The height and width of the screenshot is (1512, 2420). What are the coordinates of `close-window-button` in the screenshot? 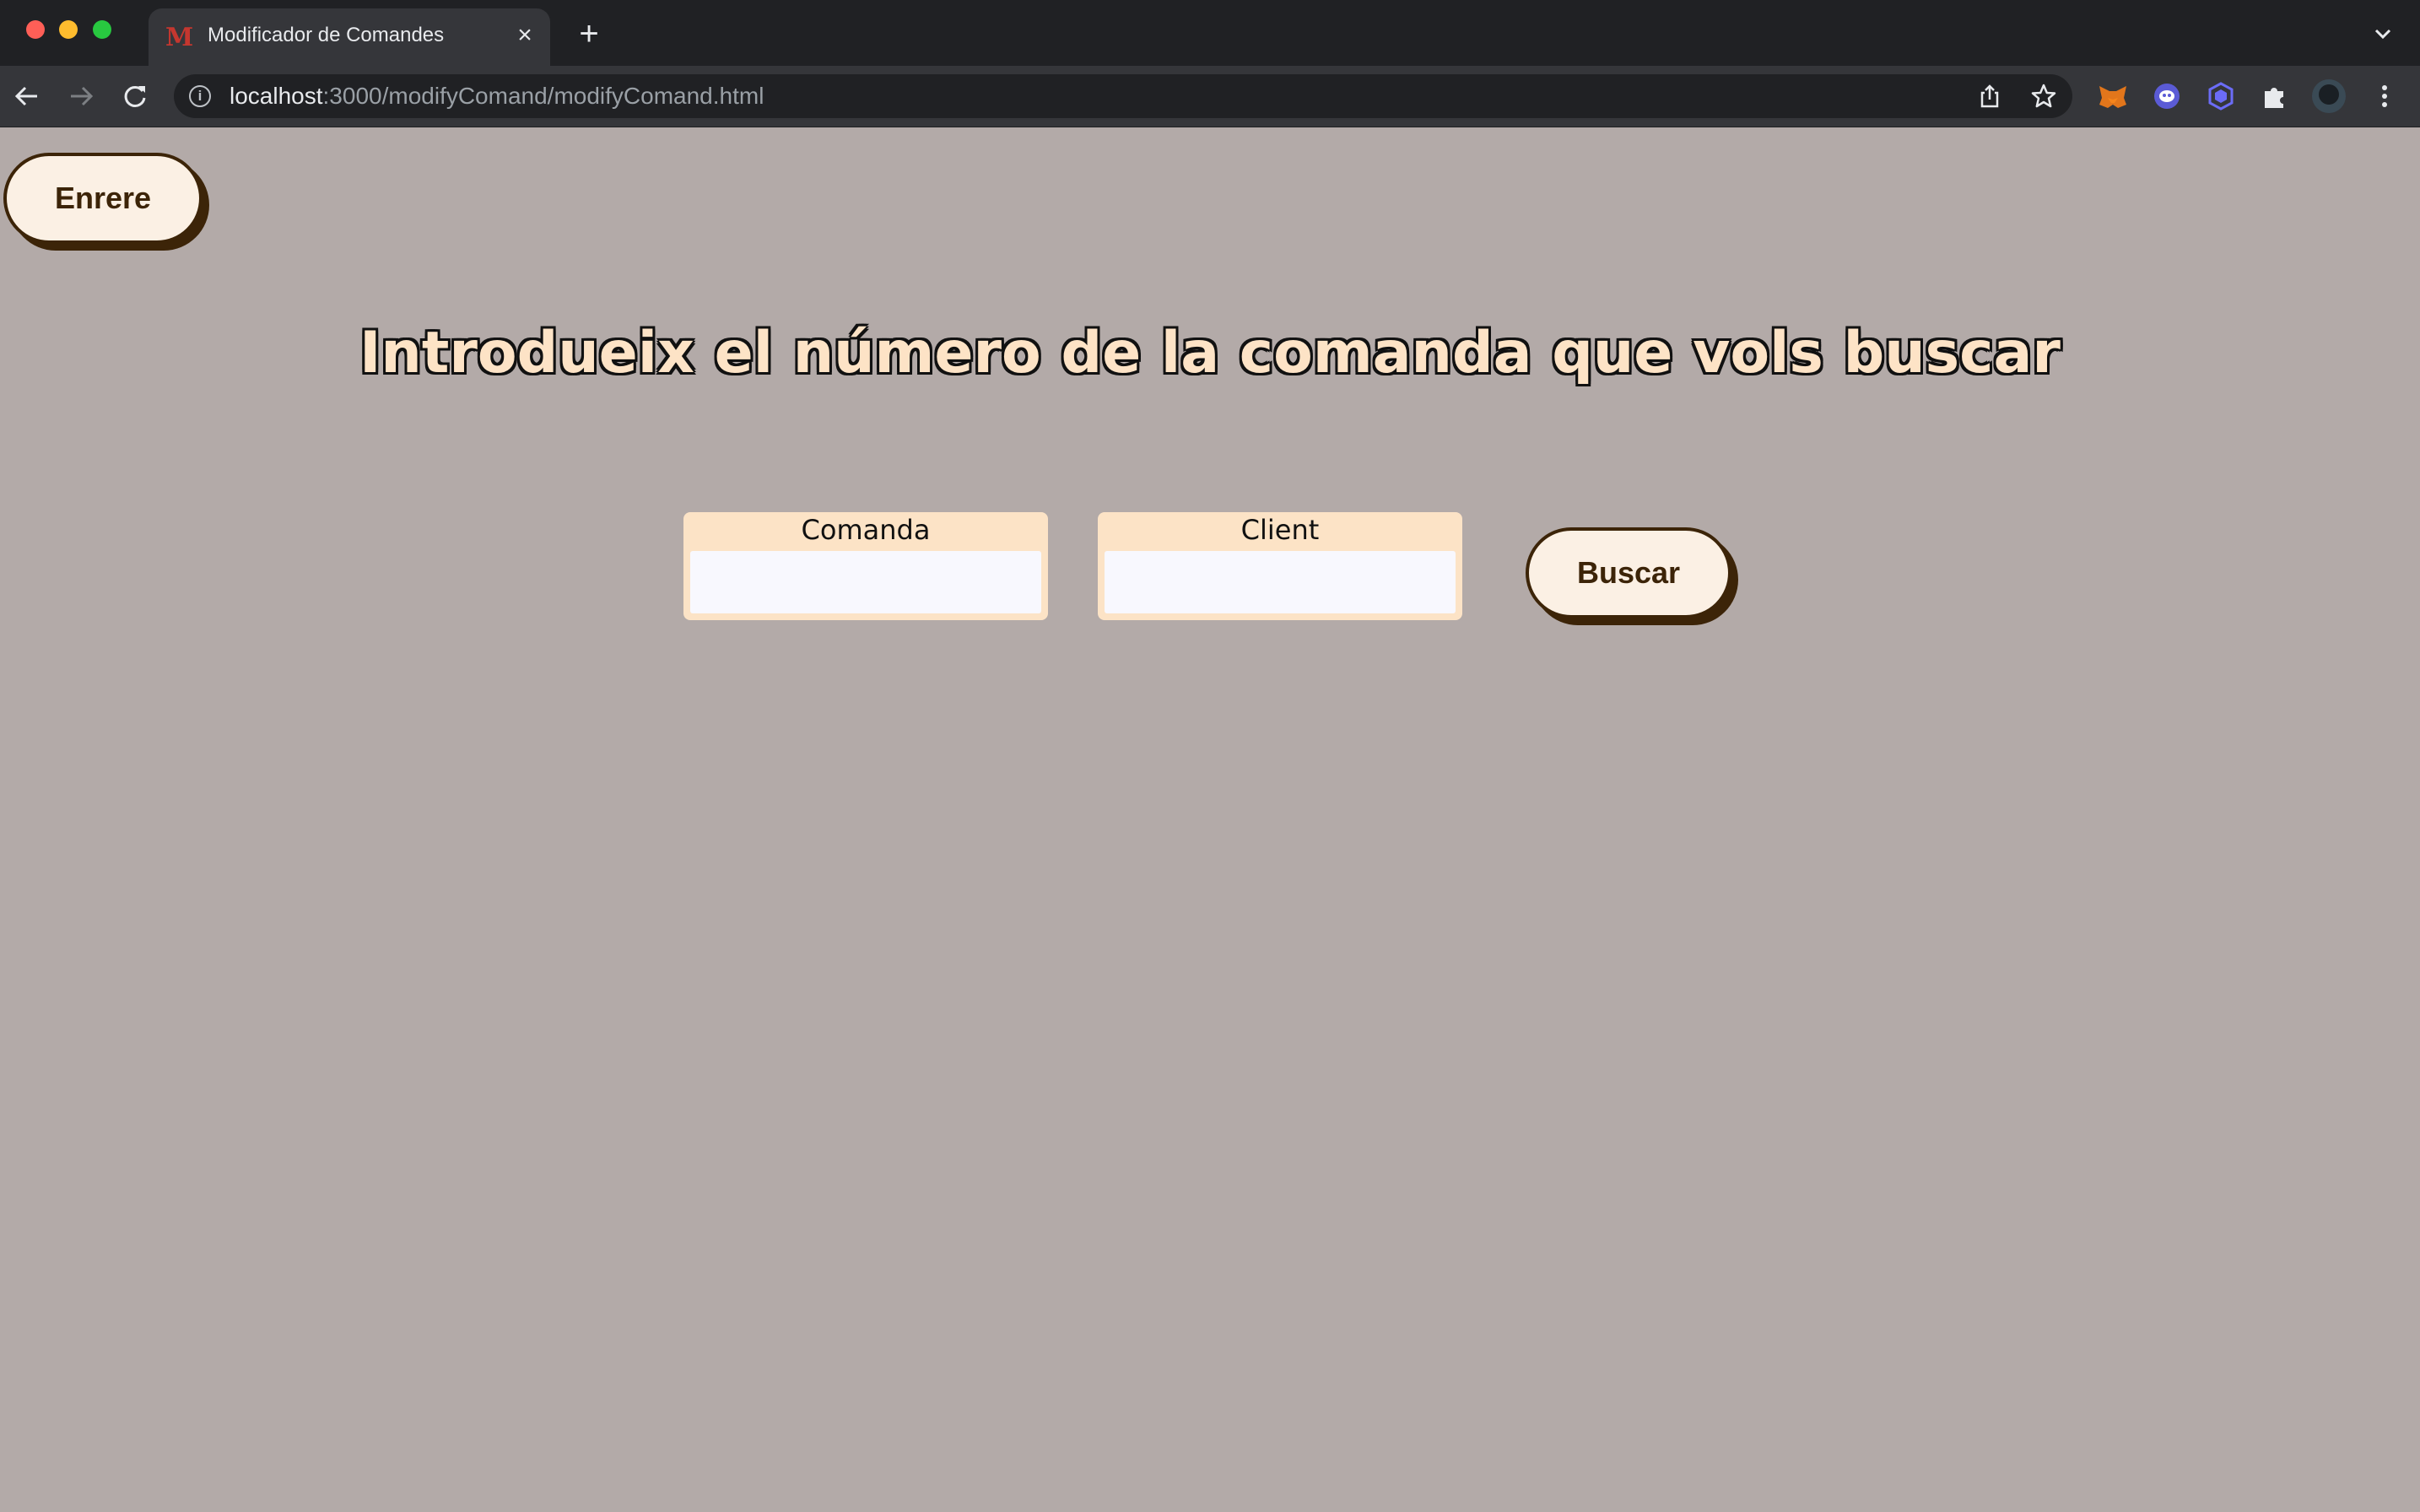 It's located at (35, 29).